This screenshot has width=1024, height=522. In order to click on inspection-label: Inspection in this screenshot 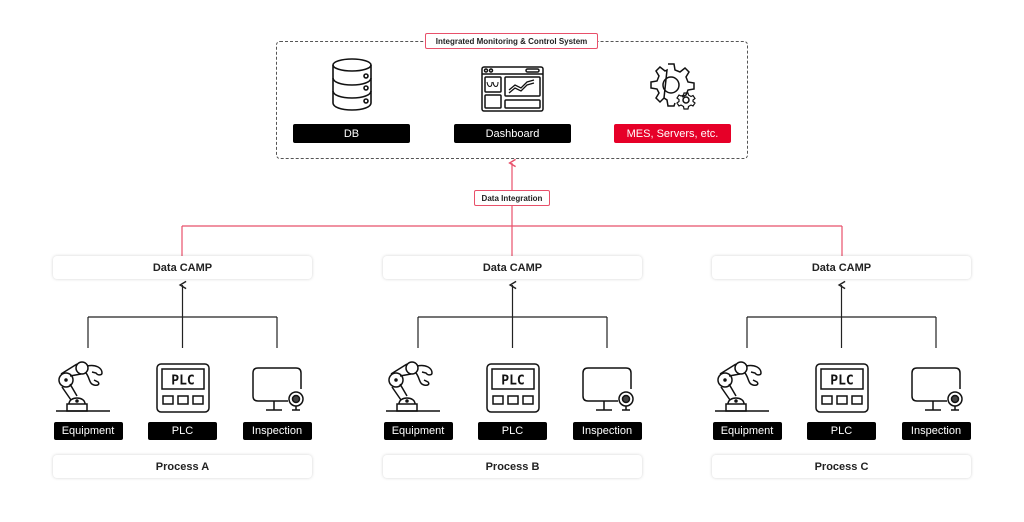, I will do `click(936, 431)`.